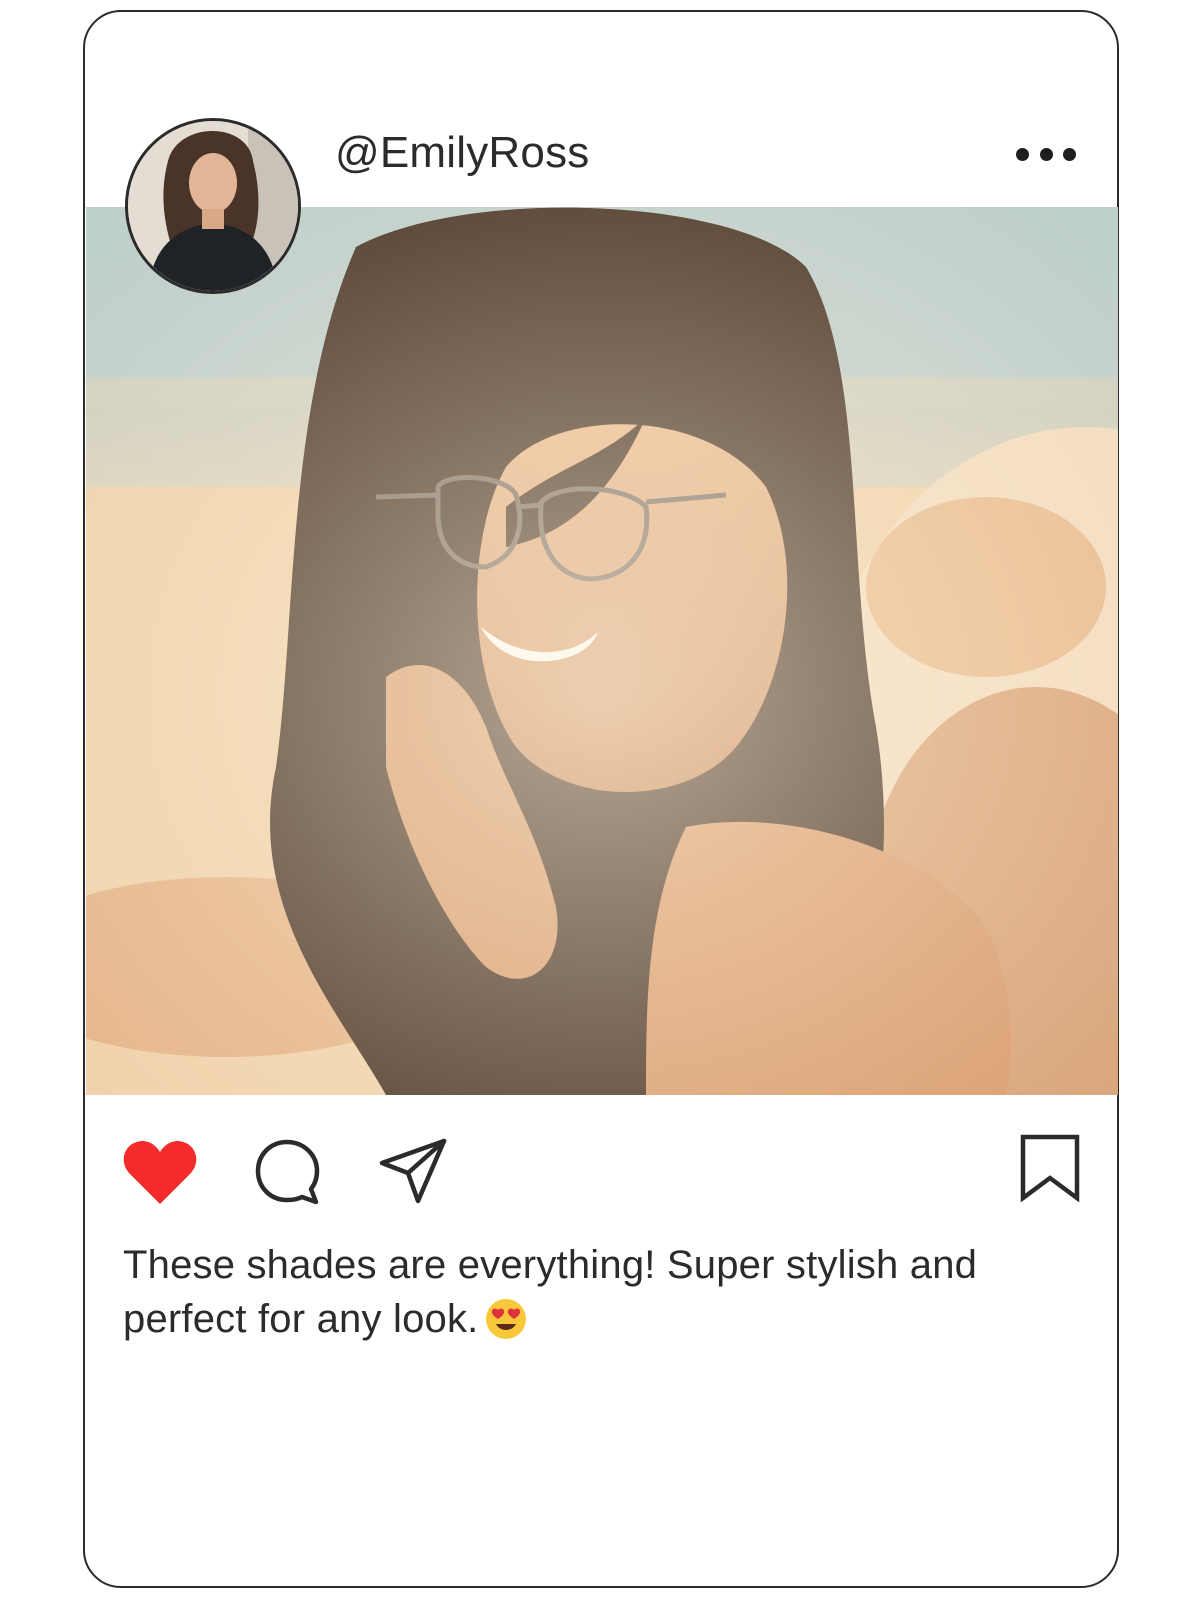 The width and height of the screenshot is (1200, 1600). Describe the element at coordinates (506, 1319) in the screenshot. I see `heart-eyes-emoji-icon` at that location.